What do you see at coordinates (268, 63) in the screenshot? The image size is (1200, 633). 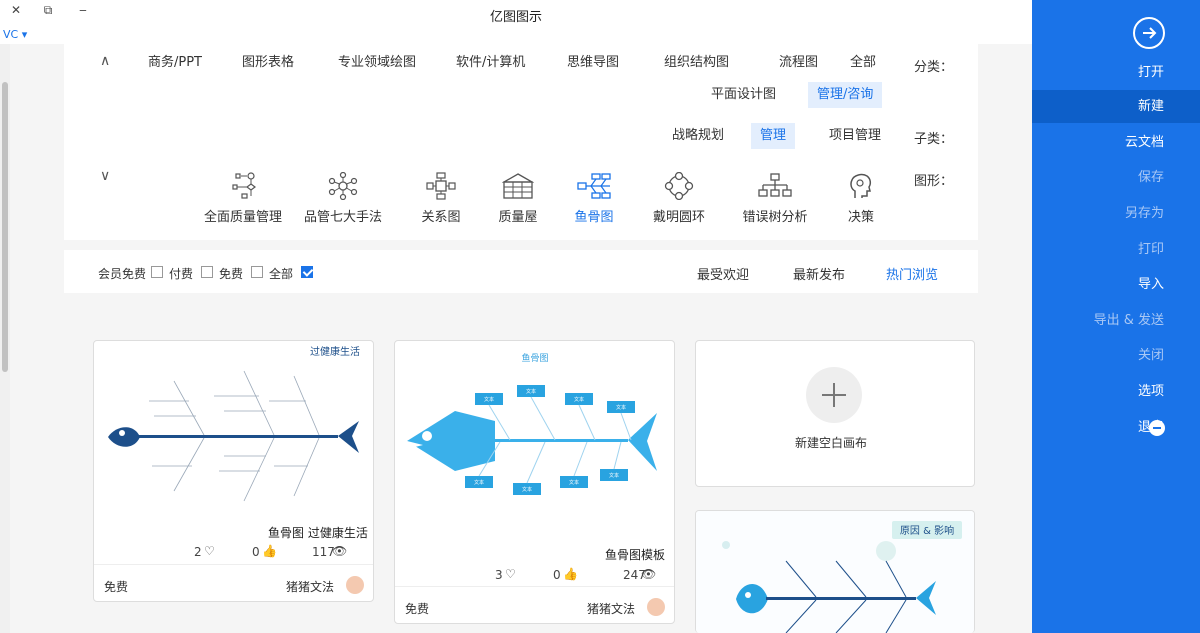 I see `category-graphic-tables: 图形表格` at bounding box center [268, 63].